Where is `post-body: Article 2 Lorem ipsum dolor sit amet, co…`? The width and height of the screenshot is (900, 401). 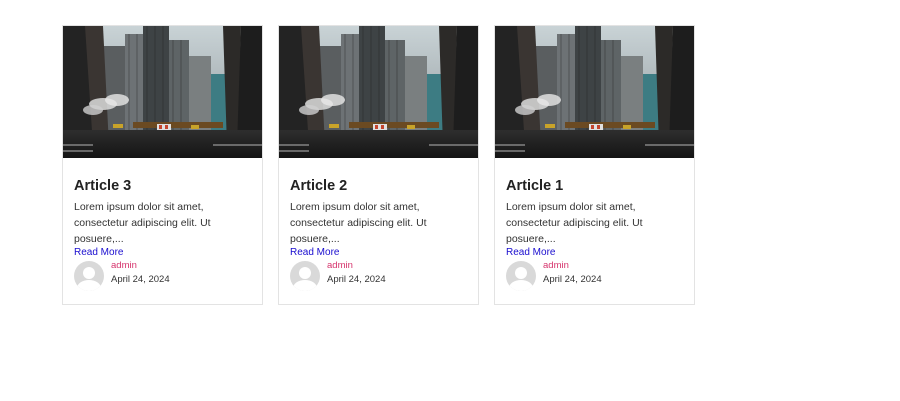 post-body: Article 2 Lorem ipsum dolor sit amet, co… is located at coordinates (378, 234).